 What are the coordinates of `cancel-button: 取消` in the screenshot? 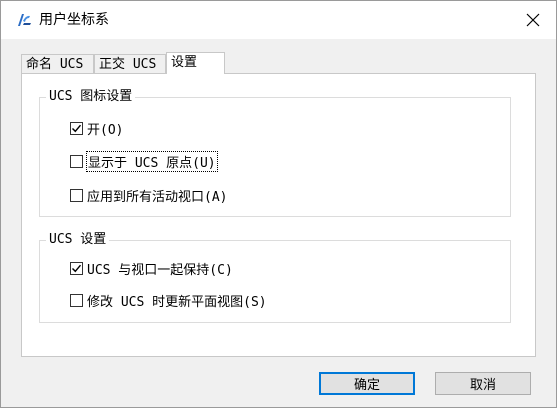 It's located at (483, 383).